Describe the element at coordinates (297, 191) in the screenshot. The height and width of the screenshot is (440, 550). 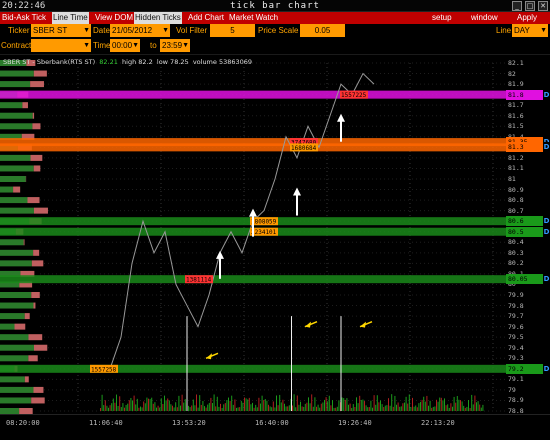
I see `up-arrow-icon` at that location.